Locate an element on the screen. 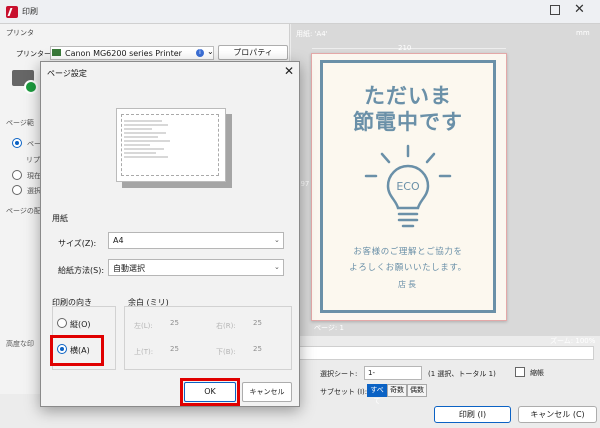  page-layout-fragment: ページの配 is located at coordinates (23, 211).